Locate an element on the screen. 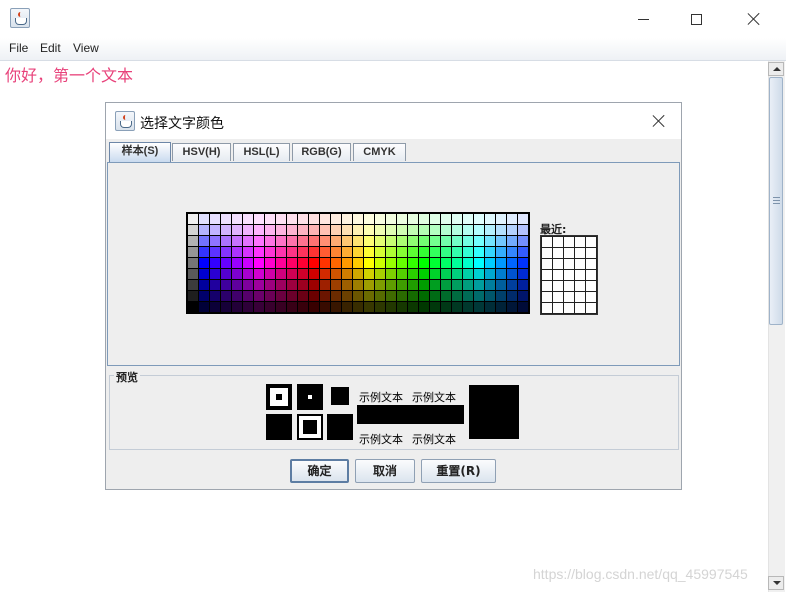 The height and width of the screenshot is (592, 786). reset-button: 重置(R) is located at coordinates (458, 471).